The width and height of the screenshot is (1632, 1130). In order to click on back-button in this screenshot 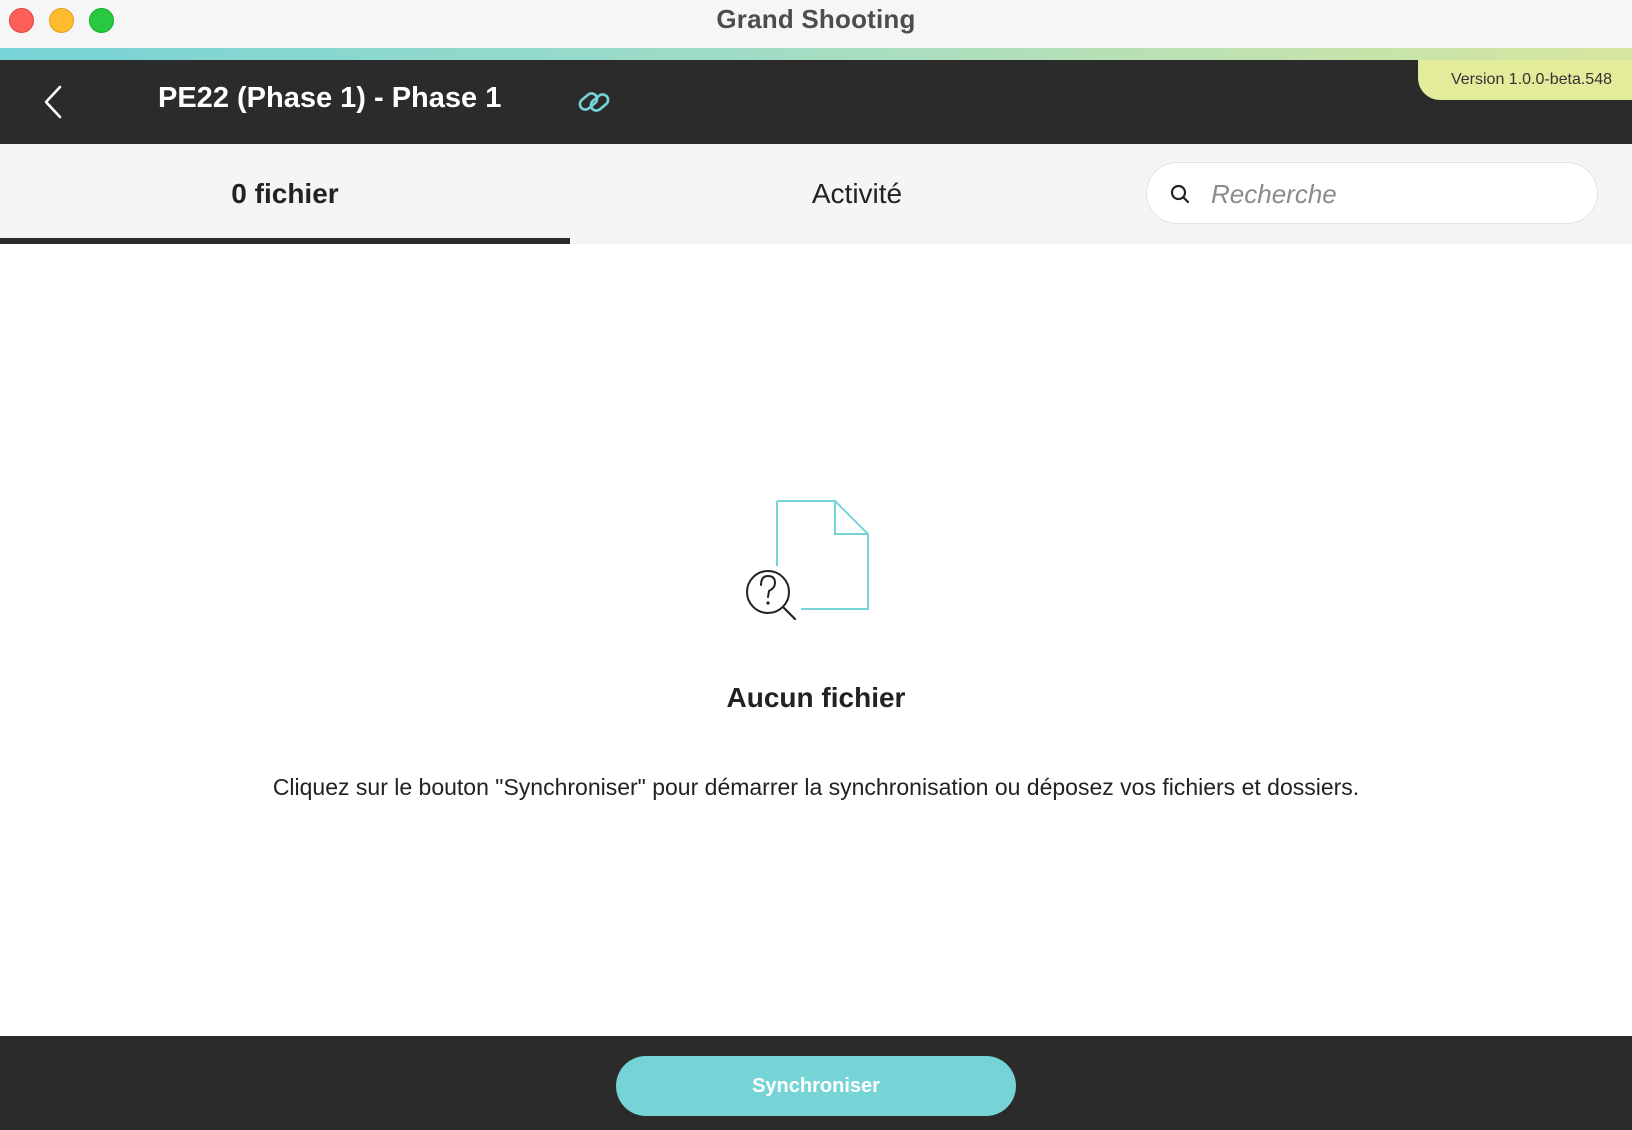, I will do `click(56, 102)`.